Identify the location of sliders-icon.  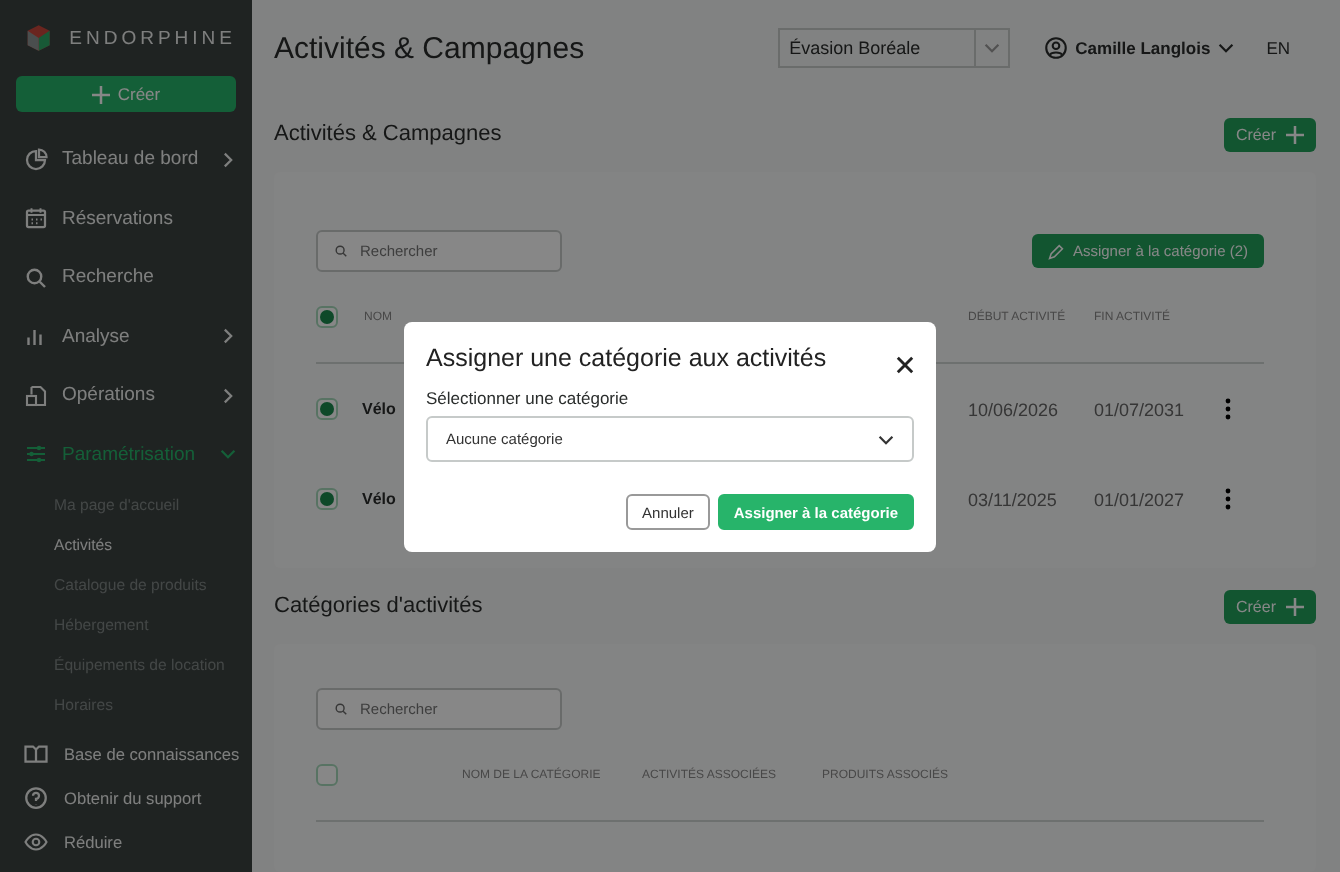
(36, 454).